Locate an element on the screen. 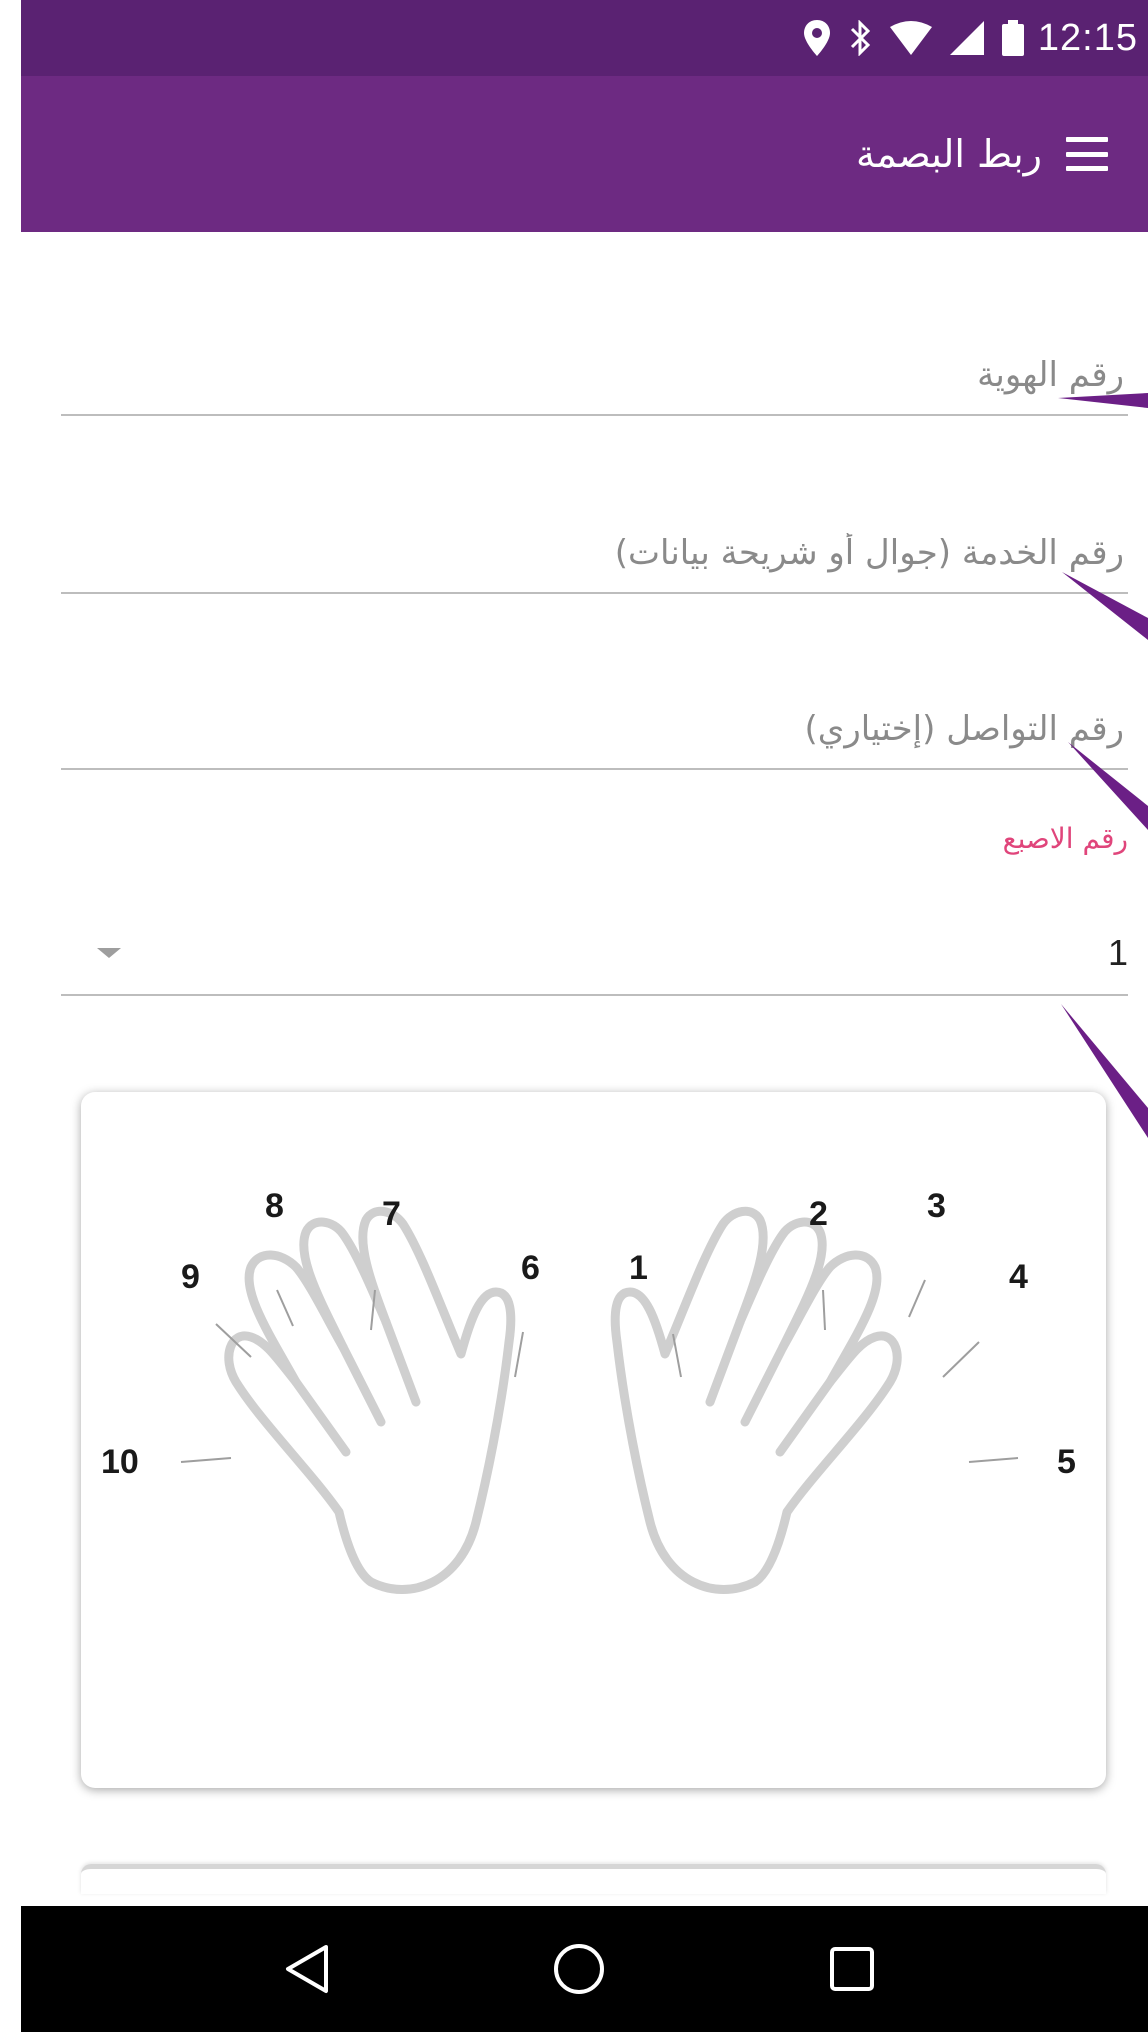 This screenshot has width=1148, height=2032. finger-number-1: 1 is located at coordinates (638, 1268).